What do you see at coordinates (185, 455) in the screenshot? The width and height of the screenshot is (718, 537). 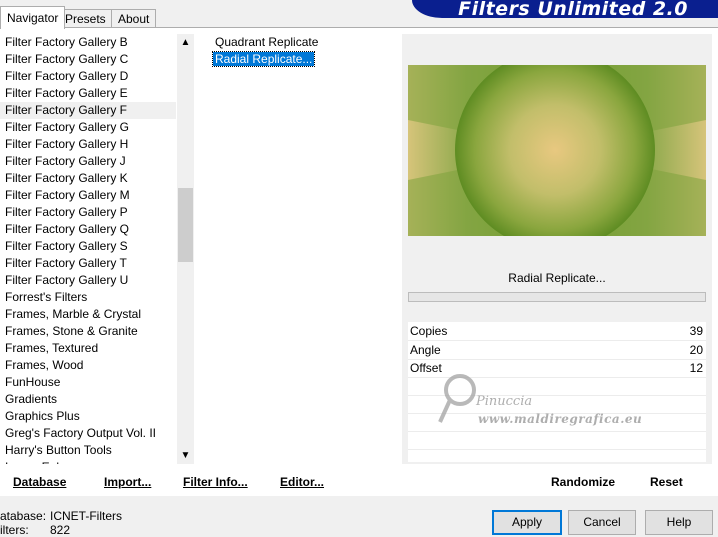 I see `scroll-down-icon: ▼` at bounding box center [185, 455].